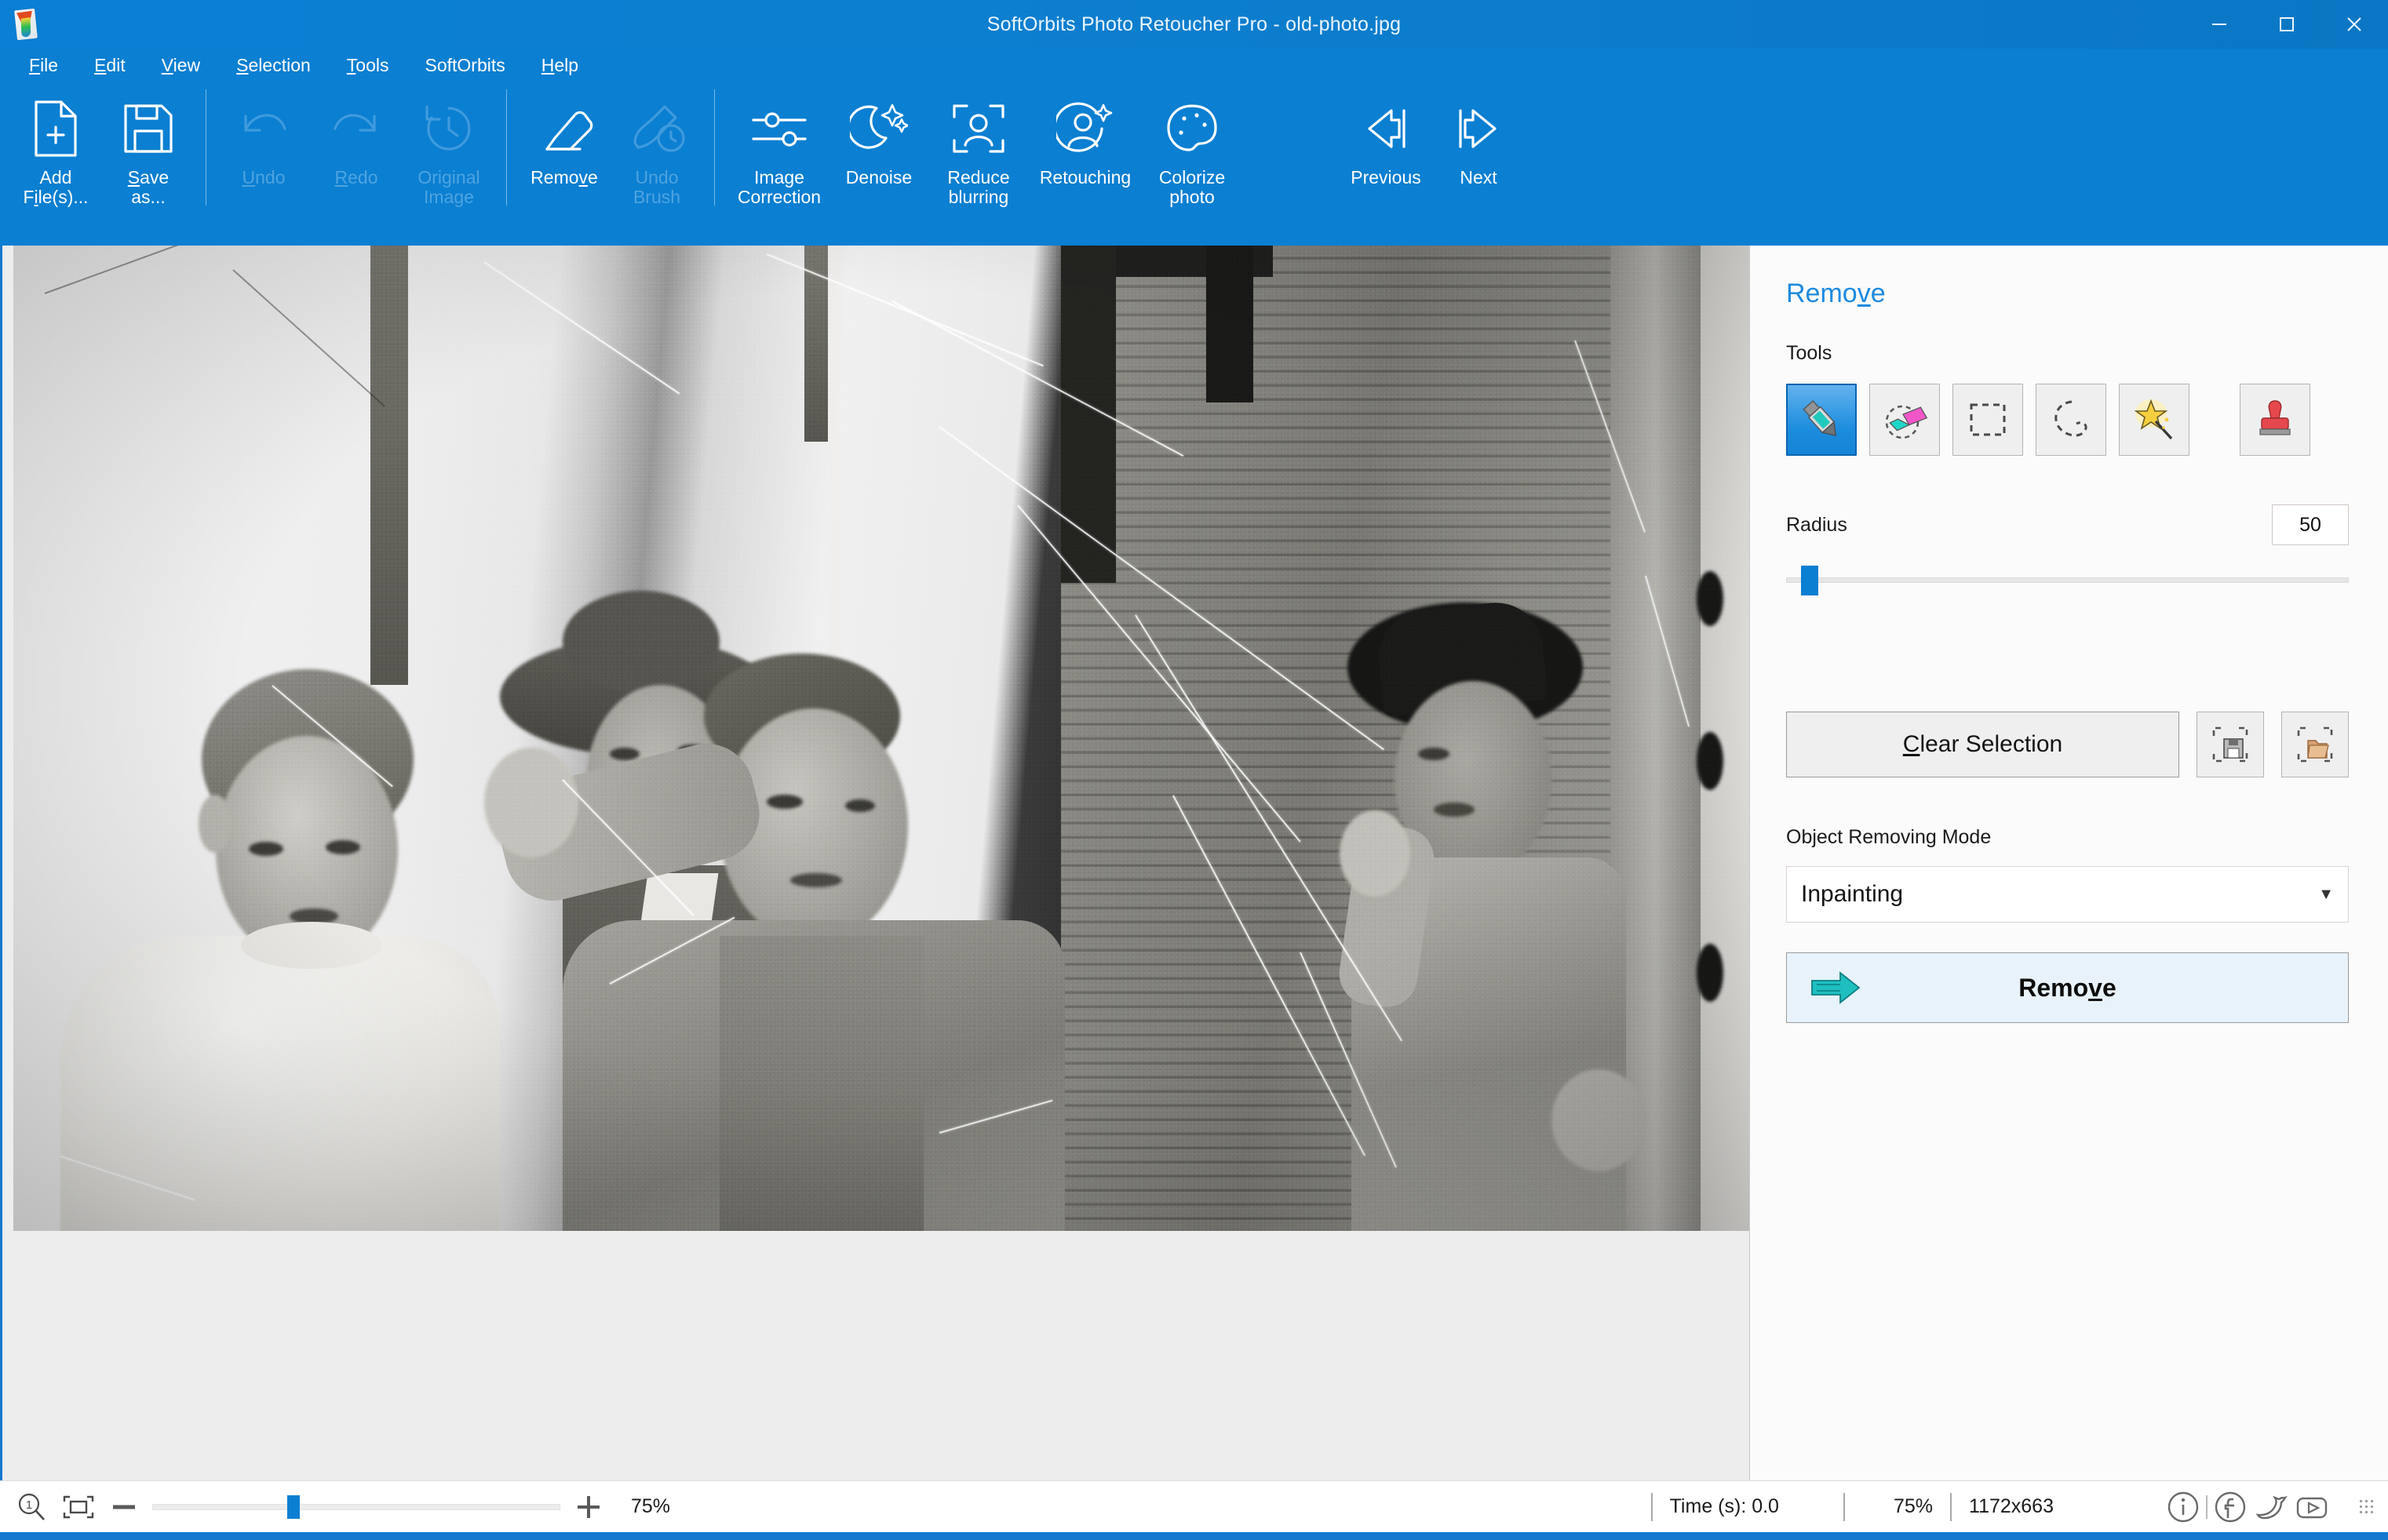 The width and height of the screenshot is (2388, 1540). I want to click on stamp-tool-button, so click(2275, 420).